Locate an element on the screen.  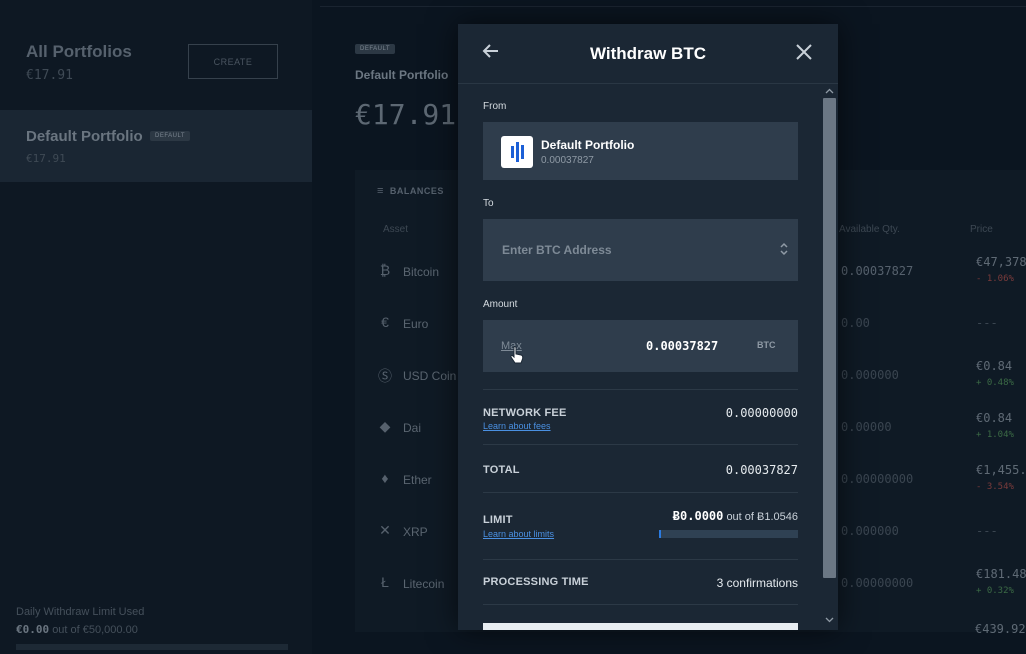
scroll-up-icon is located at coordinates (829, 91).